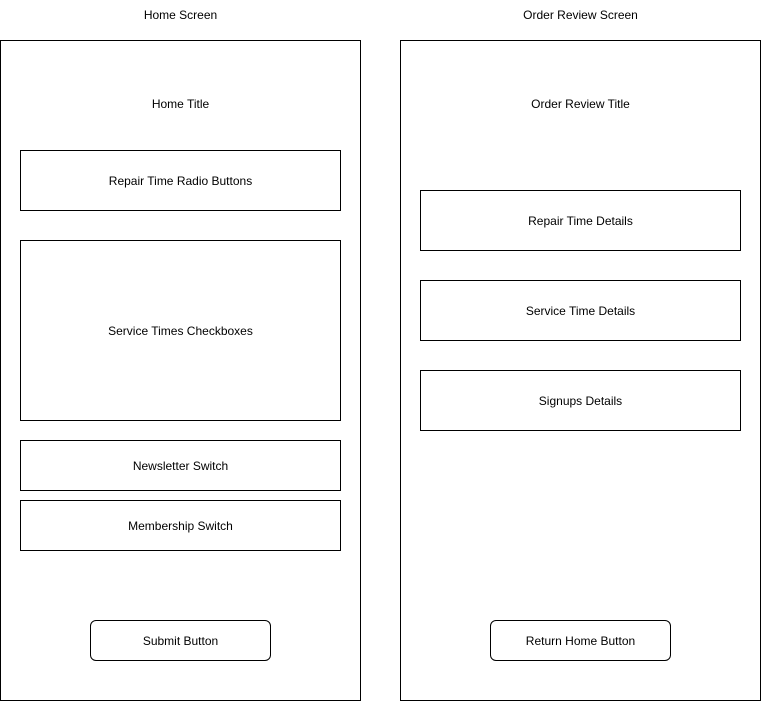 The height and width of the screenshot is (701, 761). I want to click on newsletter-switch: Newsletter Switch, so click(180, 465).